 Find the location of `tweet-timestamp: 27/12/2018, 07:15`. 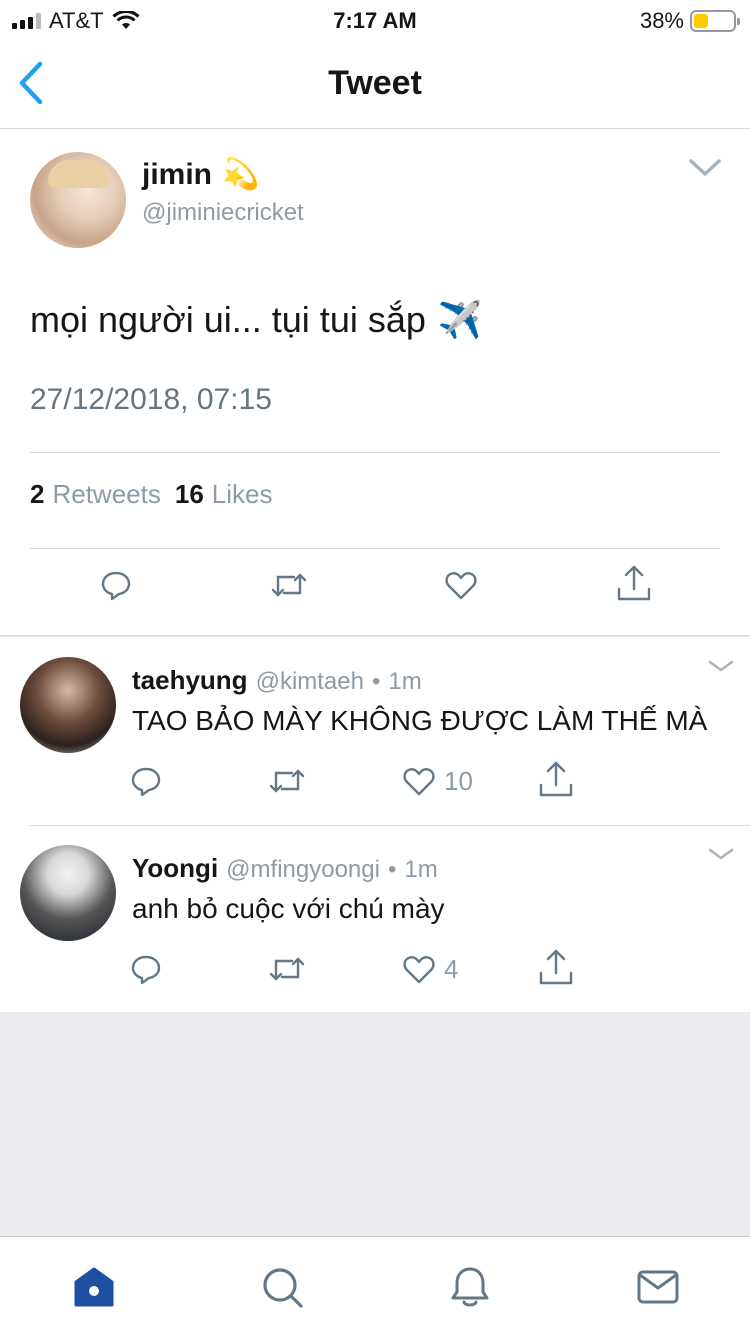

tweet-timestamp: 27/12/2018, 07:15 is located at coordinates (151, 399).